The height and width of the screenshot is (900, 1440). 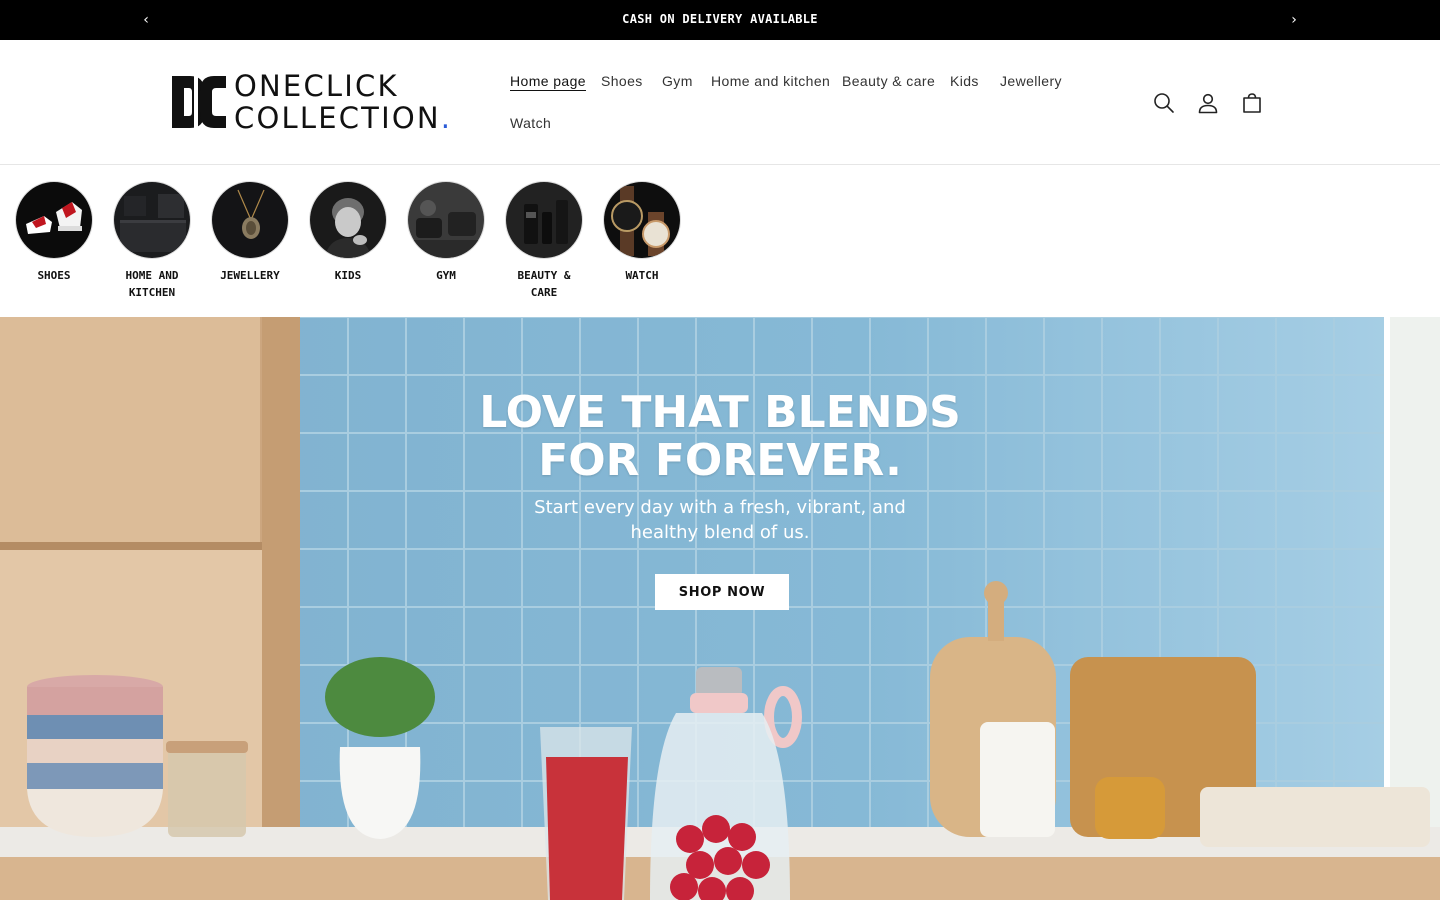 What do you see at coordinates (152, 220) in the screenshot?
I see `category-home-and-kitchen-image` at bounding box center [152, 220].